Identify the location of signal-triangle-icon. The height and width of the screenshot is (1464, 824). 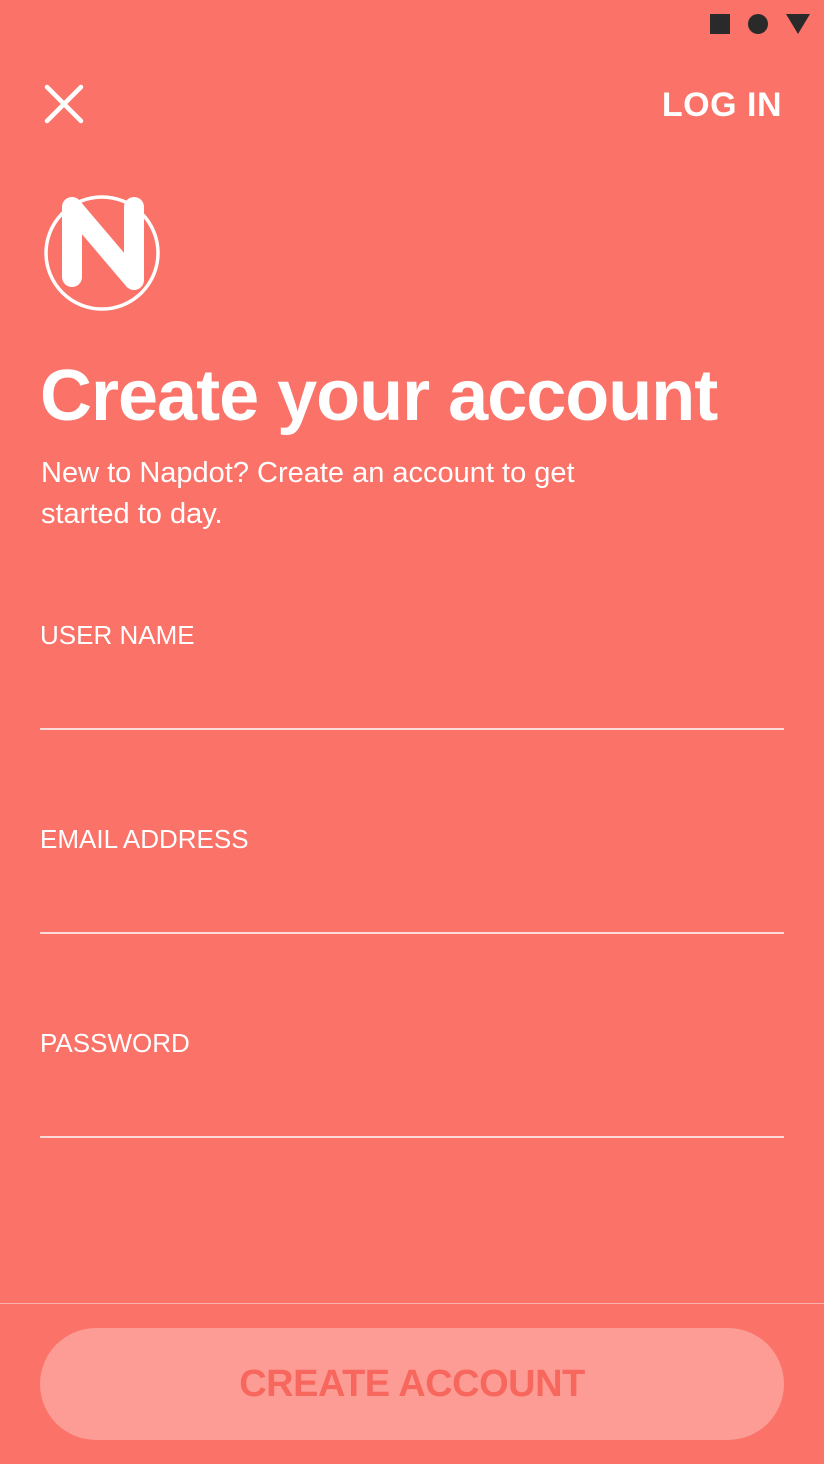
(798, 24).